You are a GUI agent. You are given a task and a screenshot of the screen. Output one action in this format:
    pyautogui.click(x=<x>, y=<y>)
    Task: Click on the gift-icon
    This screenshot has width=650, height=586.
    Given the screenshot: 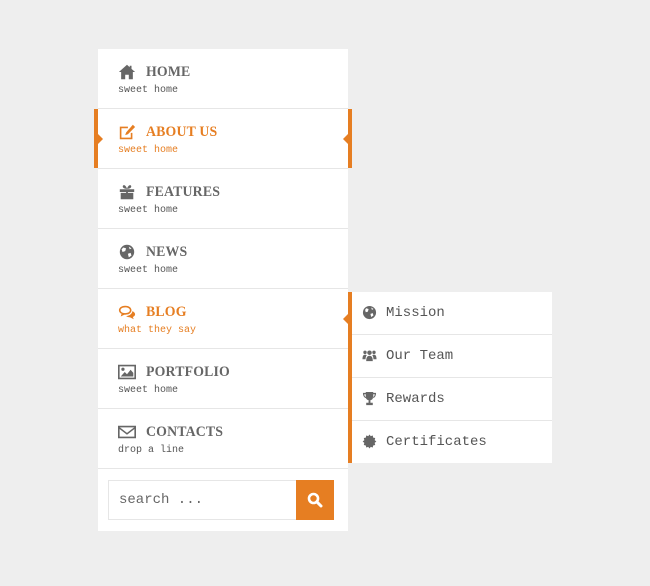 What is the action you would take?
    pyautogui.click(x=127, y=192)
    